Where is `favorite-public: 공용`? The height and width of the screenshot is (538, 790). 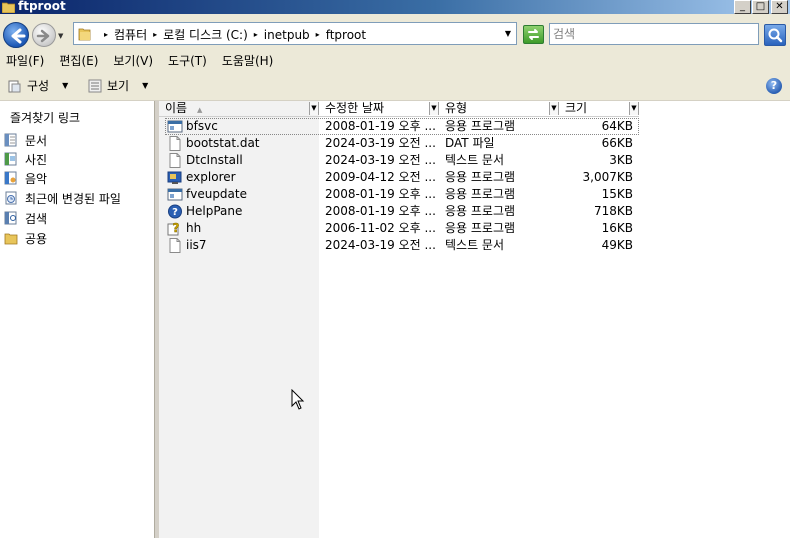 favorite-public: 공용 is located at coordinates (25, 238).